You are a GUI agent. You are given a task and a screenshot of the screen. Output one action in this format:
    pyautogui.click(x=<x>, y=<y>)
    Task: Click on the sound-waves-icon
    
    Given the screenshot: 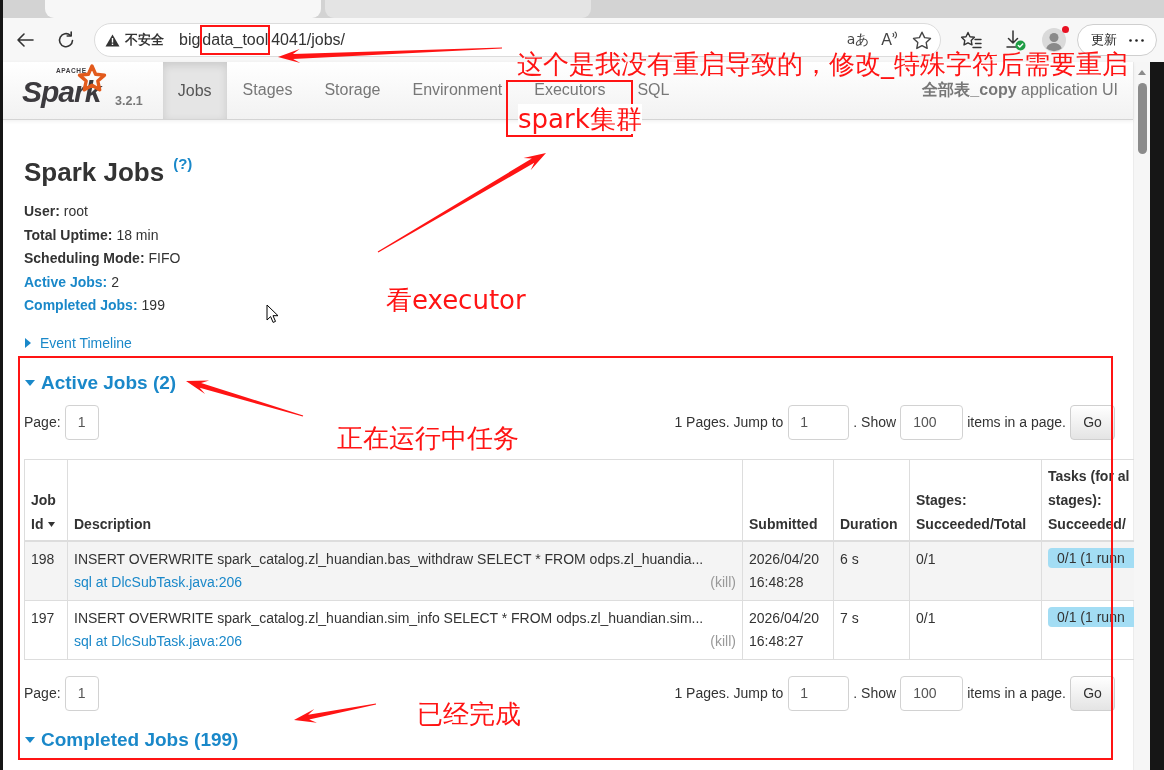 What is the action you would take?
    pyautogui.click(x=895, y=35)
    